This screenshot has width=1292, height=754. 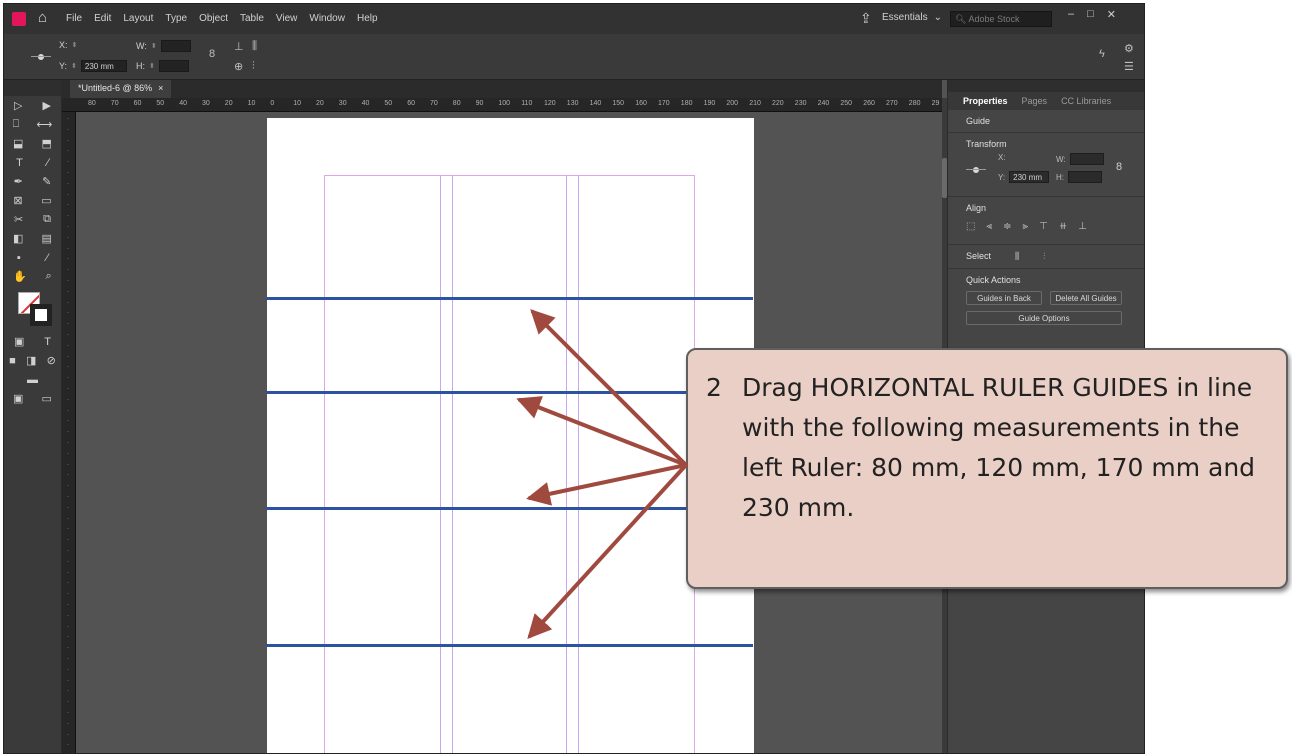 What do you see at coordinates (17, 200) in the screenshot?
I see `rectangle-frame-tool-icon: ⊠` at bounding box center [17, 200].